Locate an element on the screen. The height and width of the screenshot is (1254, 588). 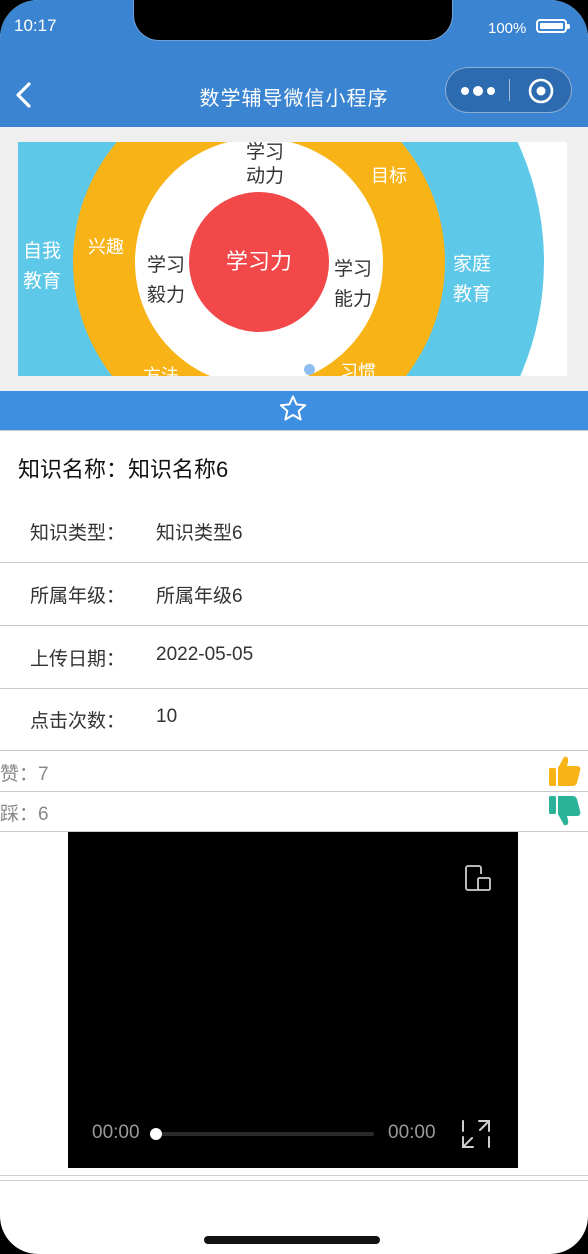
info-row-click-count: 点击次数： 10 is located at coordinates (294, 719).